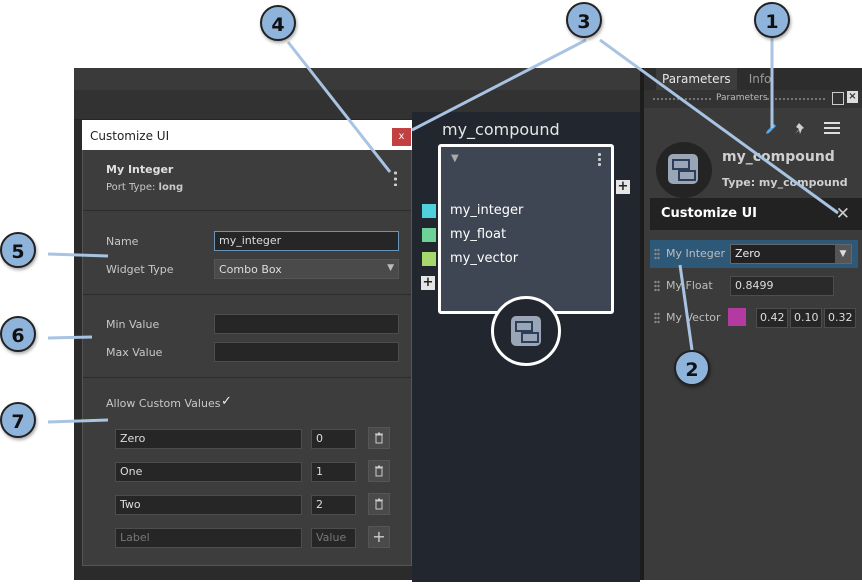 Image resolution: width=862 pixels, height=588 pixels. I want to click on callout-line-3b, so click(719, 126).